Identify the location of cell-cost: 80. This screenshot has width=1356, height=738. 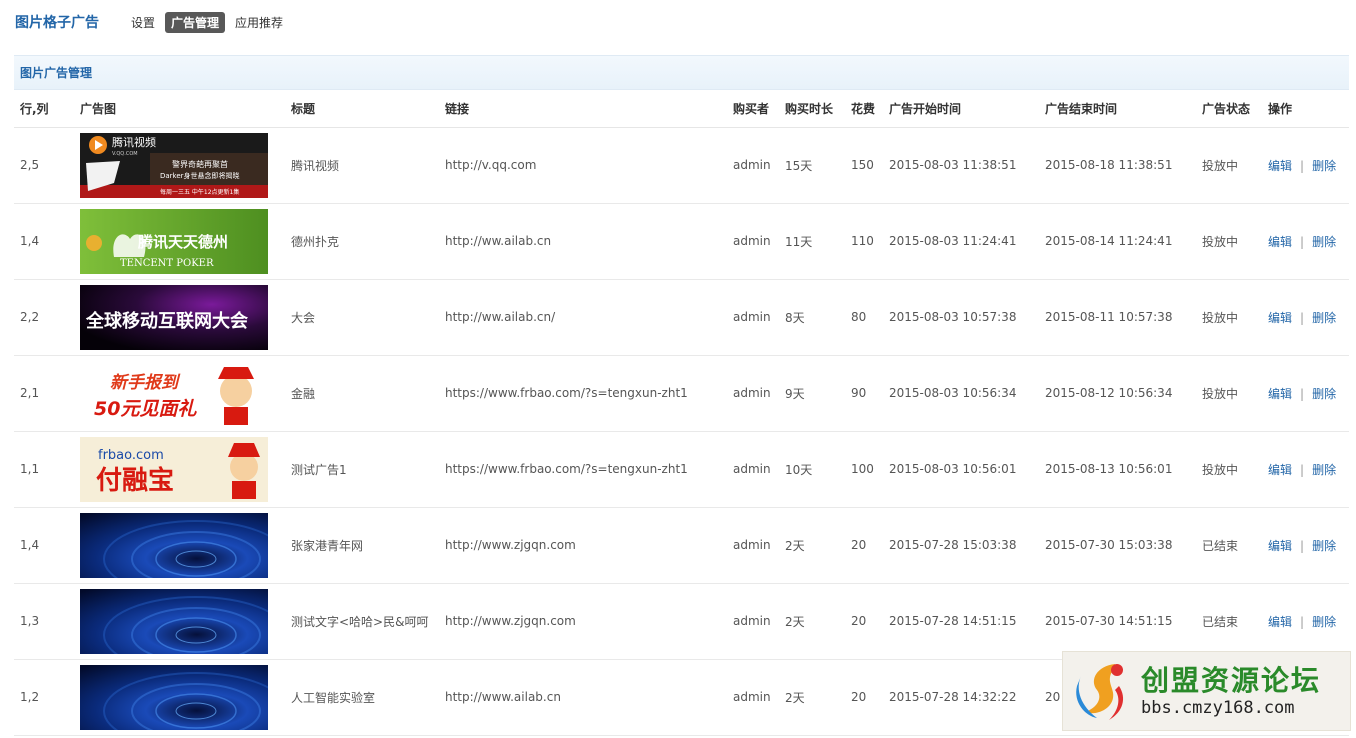
(864, 317).